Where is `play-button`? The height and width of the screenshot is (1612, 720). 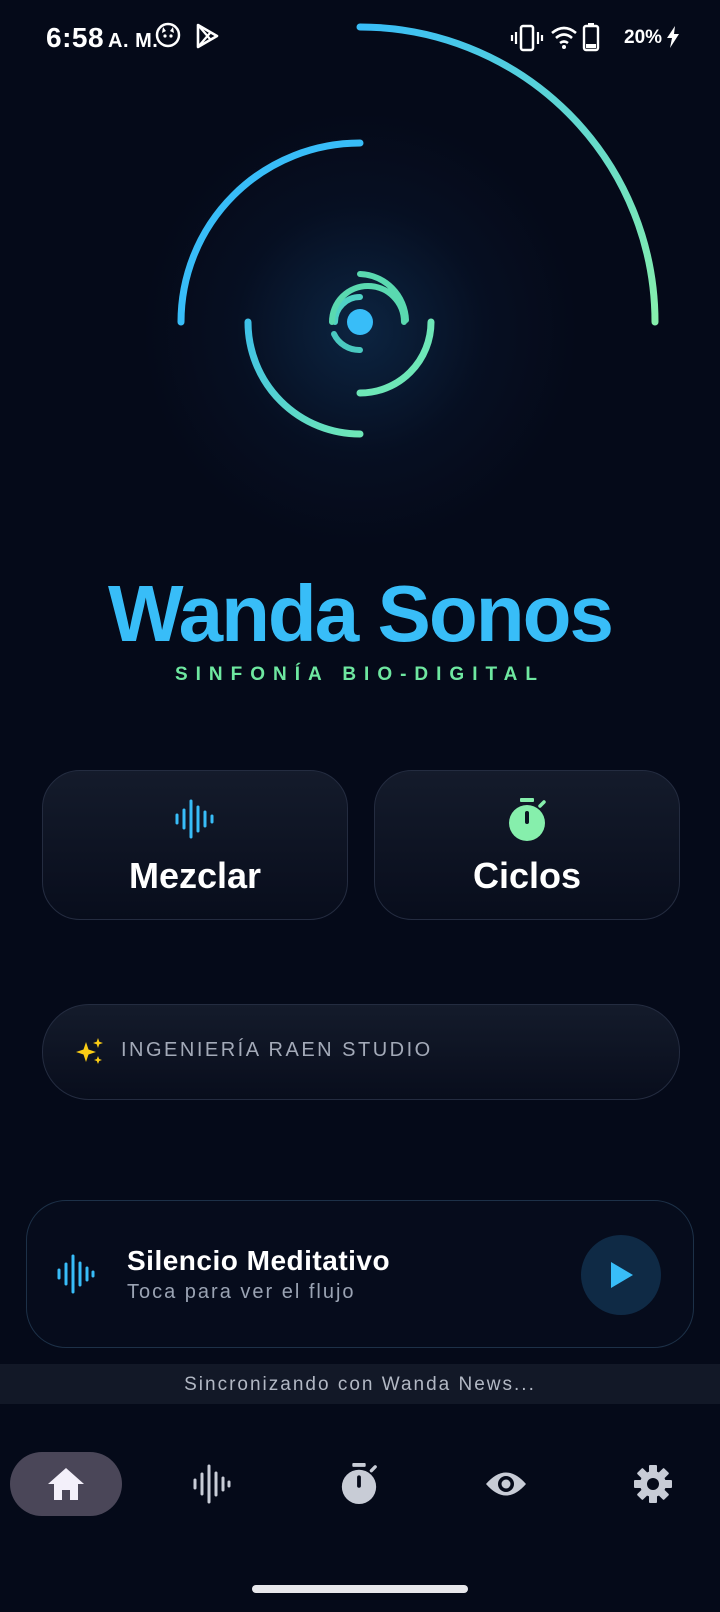
play-button is located at coordinates (621, 1275).